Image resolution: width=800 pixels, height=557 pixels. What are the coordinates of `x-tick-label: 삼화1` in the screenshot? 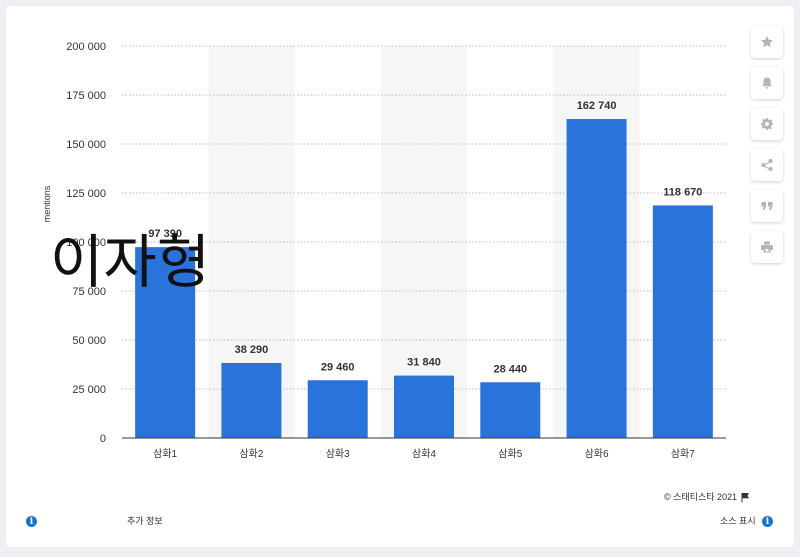 It's located at (165, 454).